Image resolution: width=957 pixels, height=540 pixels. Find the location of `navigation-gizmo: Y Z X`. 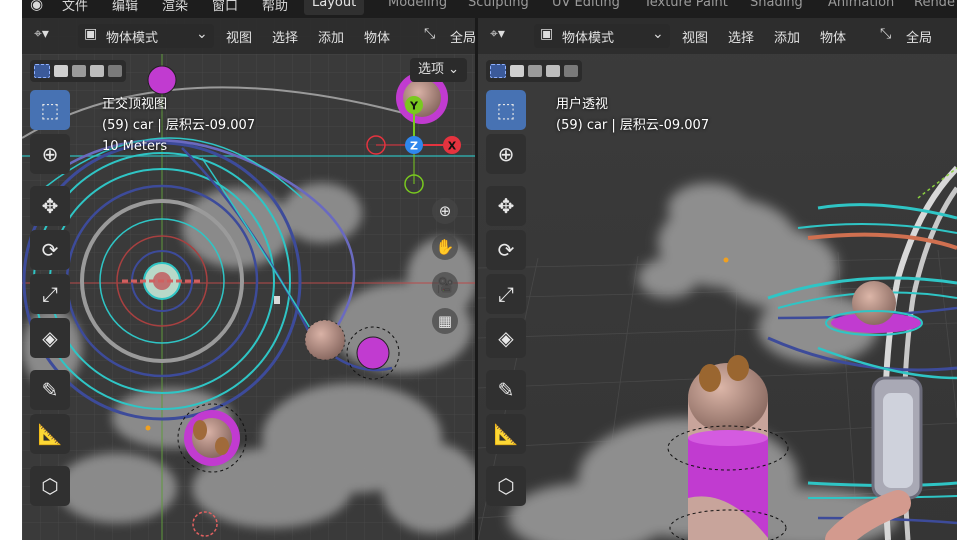

navigation-gizmo: Y Z X is located at coordinates (417, 145).